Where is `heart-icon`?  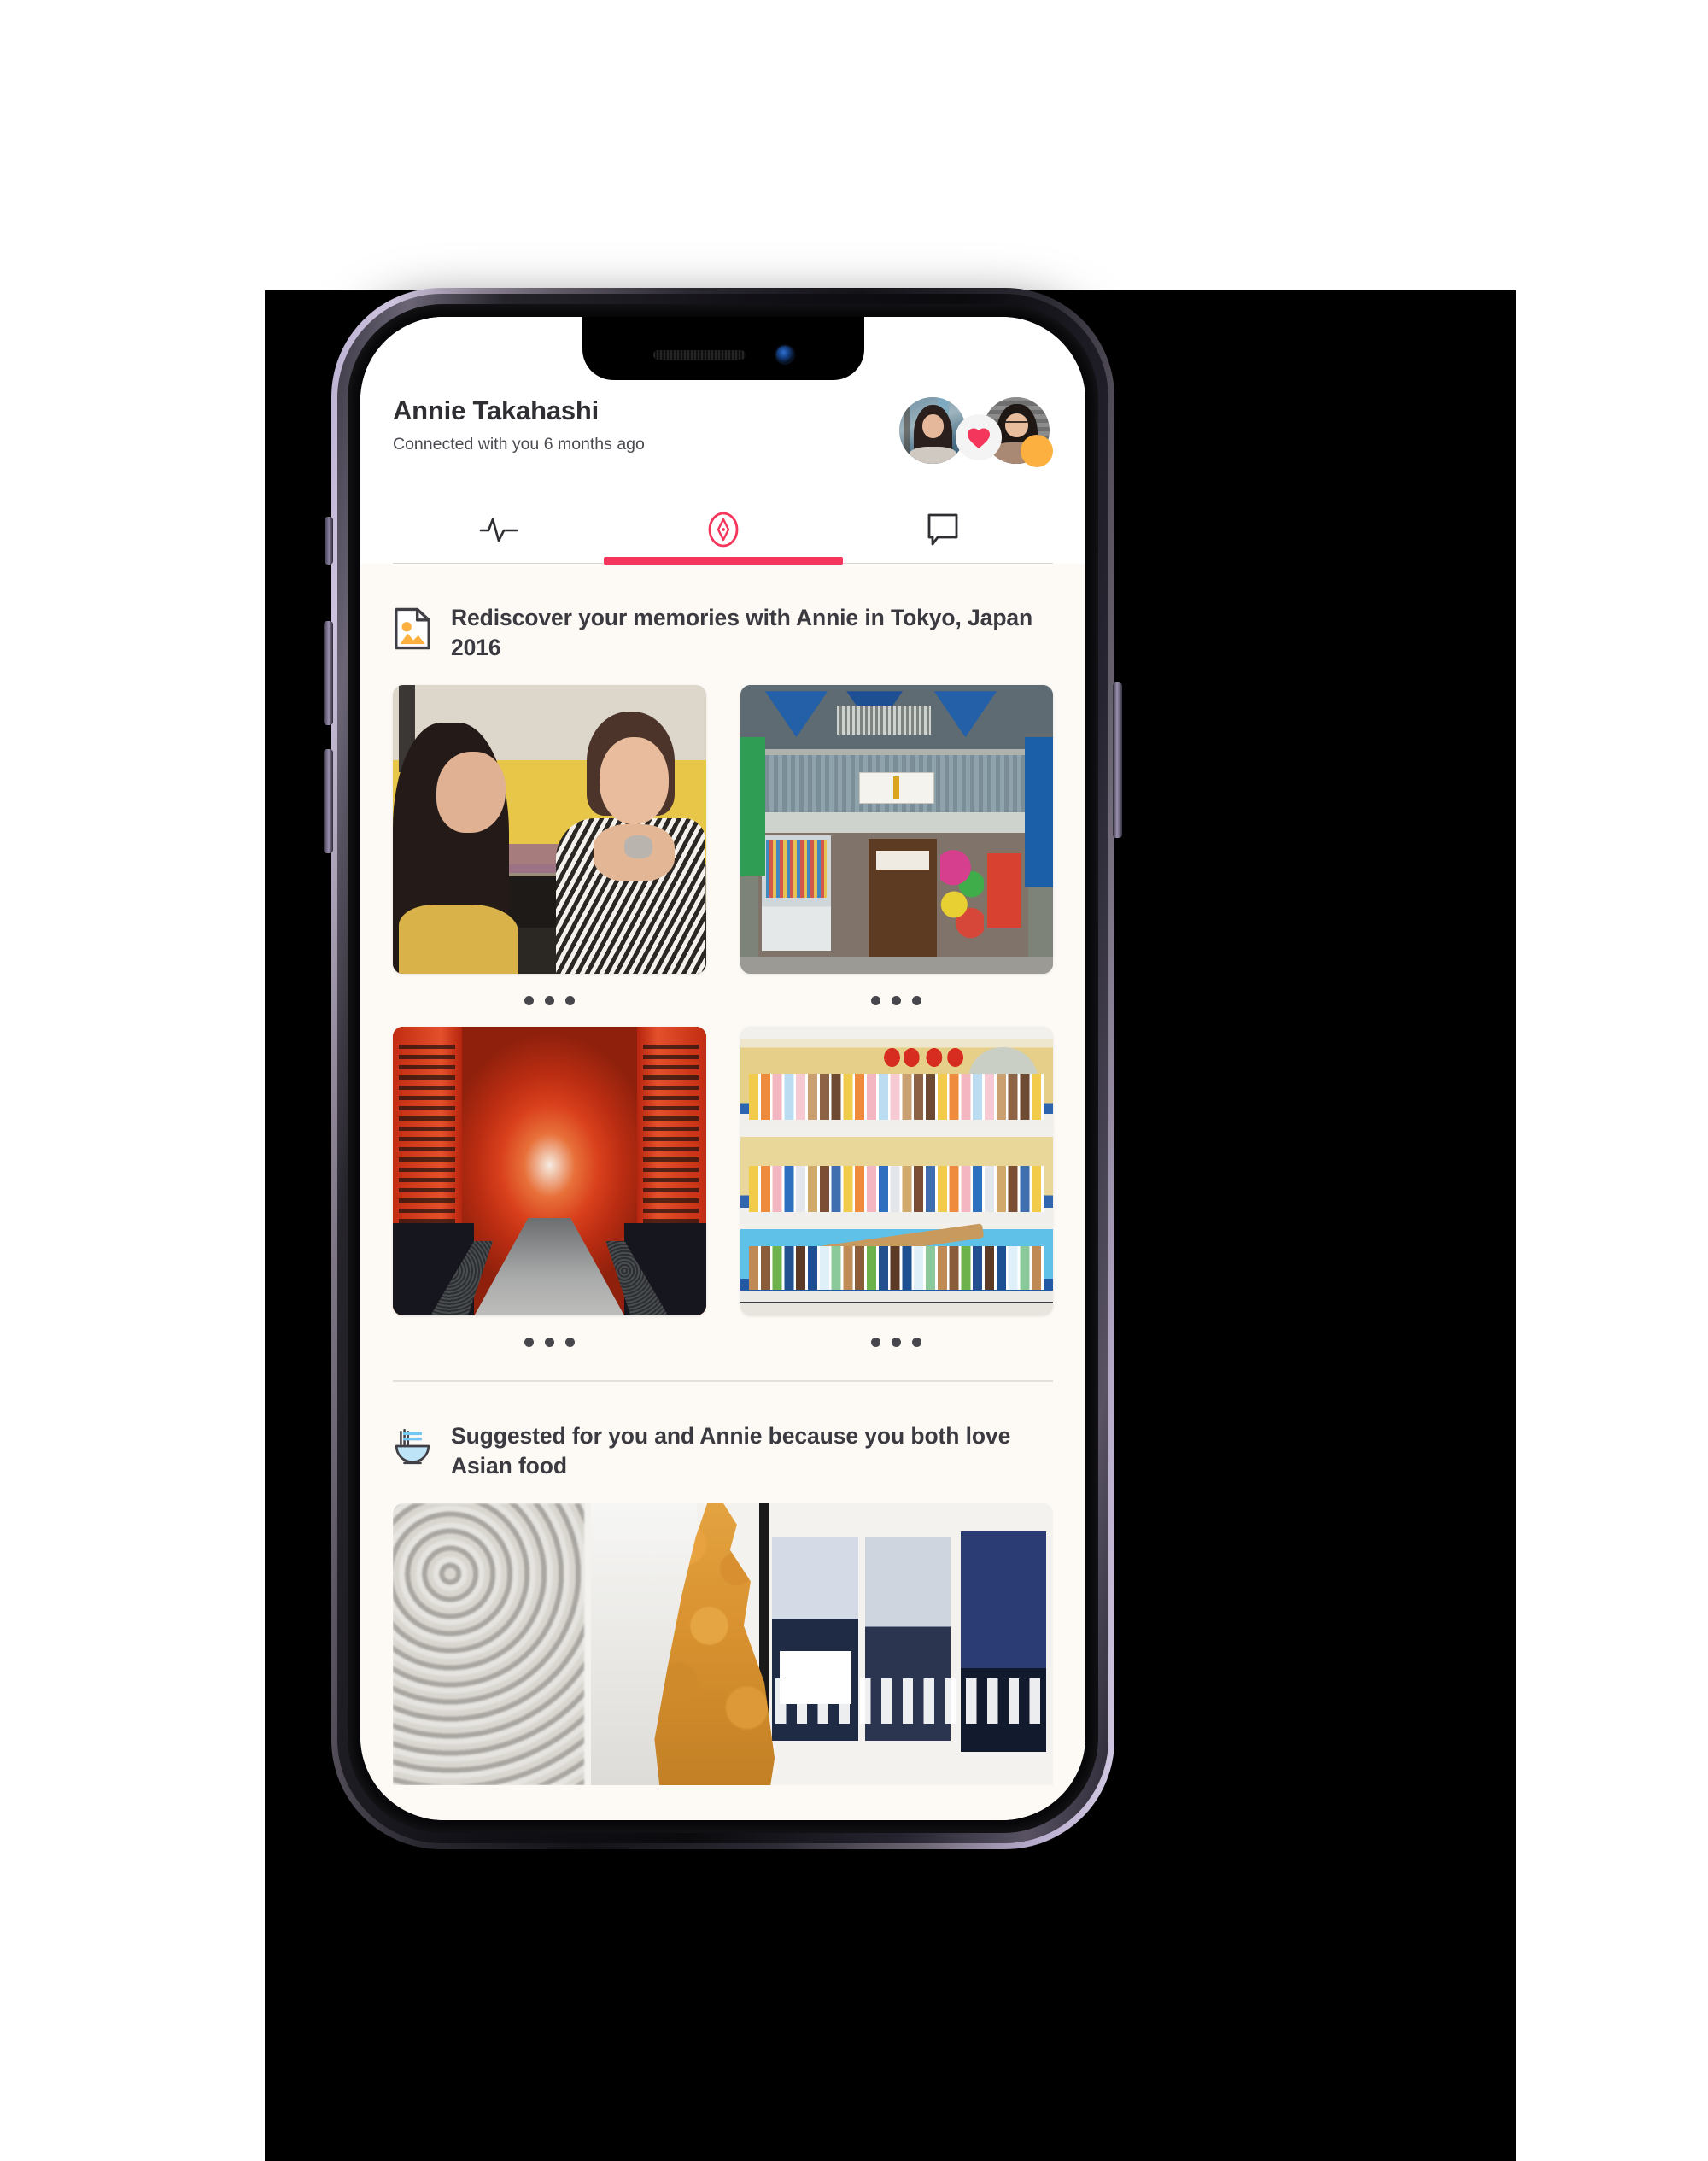
heart-icon is located at coordinates (979, 438).